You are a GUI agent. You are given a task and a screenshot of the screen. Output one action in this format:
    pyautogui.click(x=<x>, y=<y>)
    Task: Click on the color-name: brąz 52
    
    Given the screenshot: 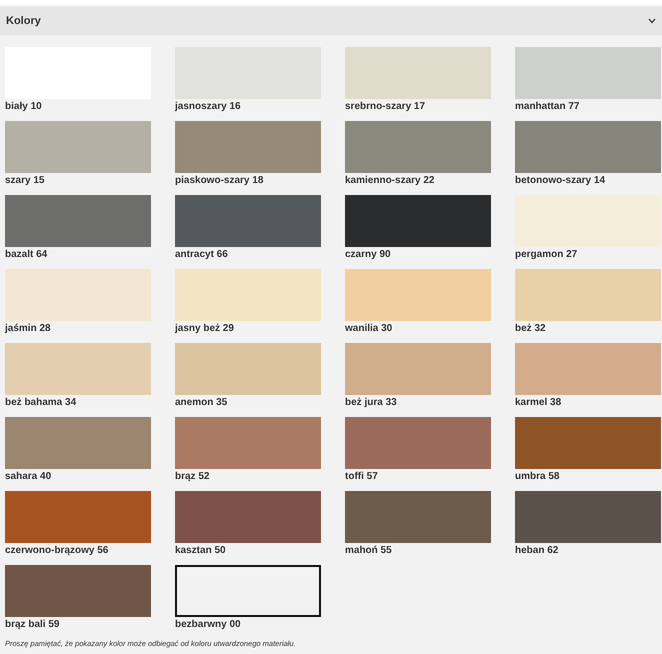 What is the action you would take?
    pyautogui.click(x=192, y=476)
    